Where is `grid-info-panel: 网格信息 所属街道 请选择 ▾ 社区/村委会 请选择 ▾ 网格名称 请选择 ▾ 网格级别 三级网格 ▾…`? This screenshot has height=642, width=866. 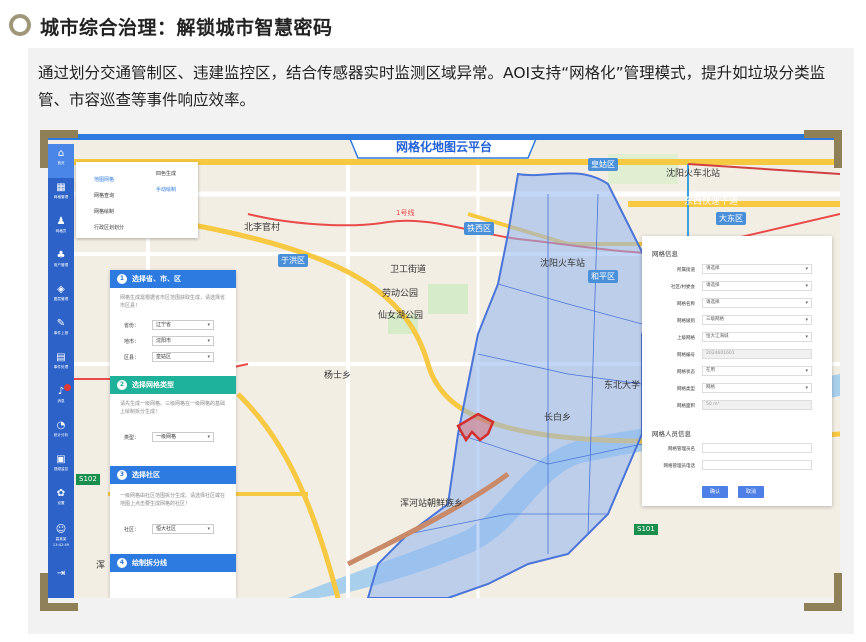 grid-info-panel: 网格信息 所属街道 请选择 ▾ 社区/村委会 请选择 ▾ 网格名称 请选择 ▾ 网格级别 三级网格 ▾… is located at coordinates (737, 371).